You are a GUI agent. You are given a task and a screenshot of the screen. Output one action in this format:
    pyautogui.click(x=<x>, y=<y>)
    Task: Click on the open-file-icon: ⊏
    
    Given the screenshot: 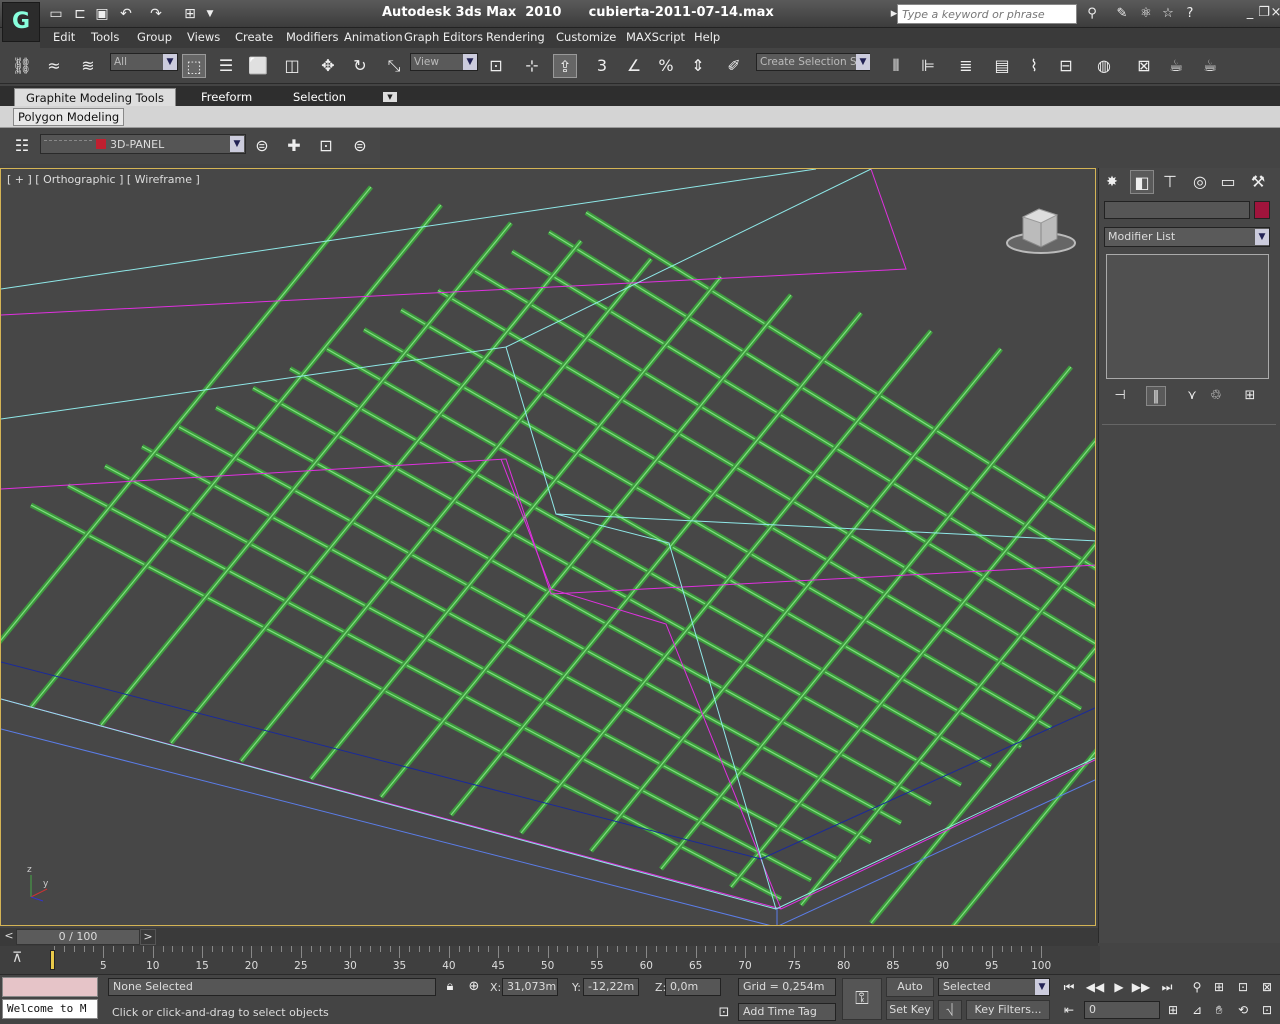 What is the action you would take?
    pyautogui.click(x=80, y=14)
    